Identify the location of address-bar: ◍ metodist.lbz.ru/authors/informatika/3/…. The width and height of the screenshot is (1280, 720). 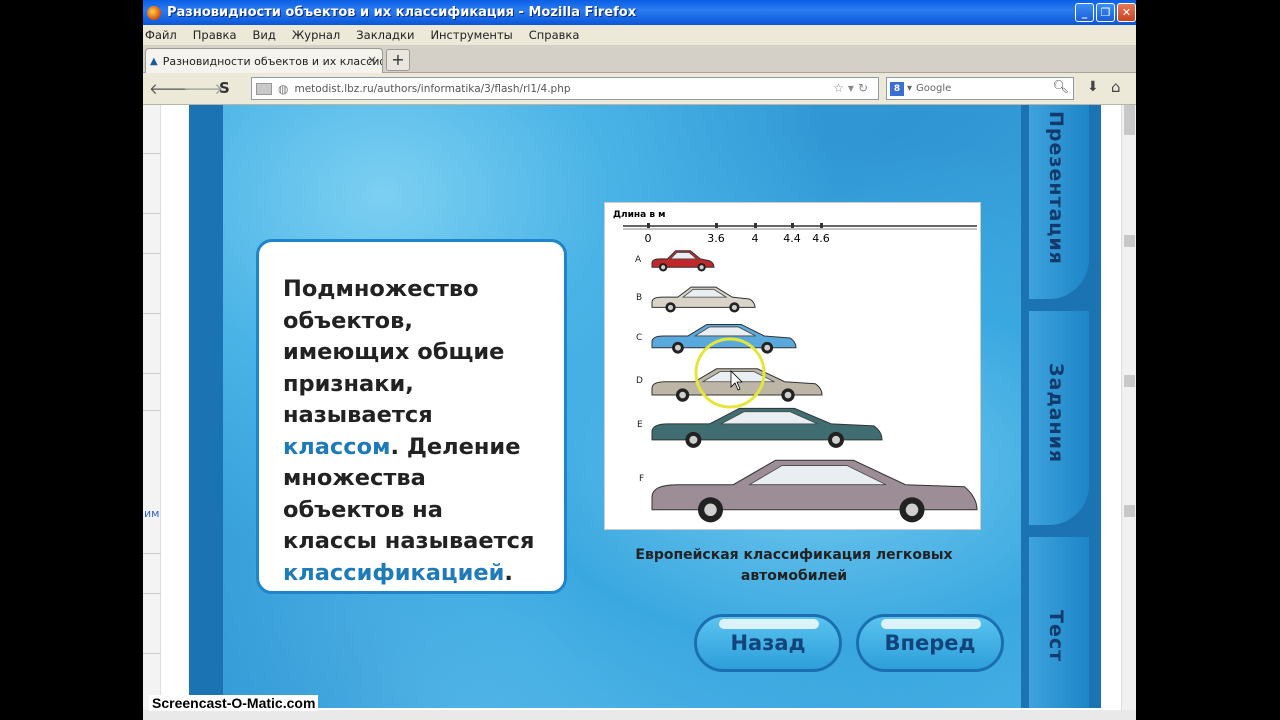
(565, 88).